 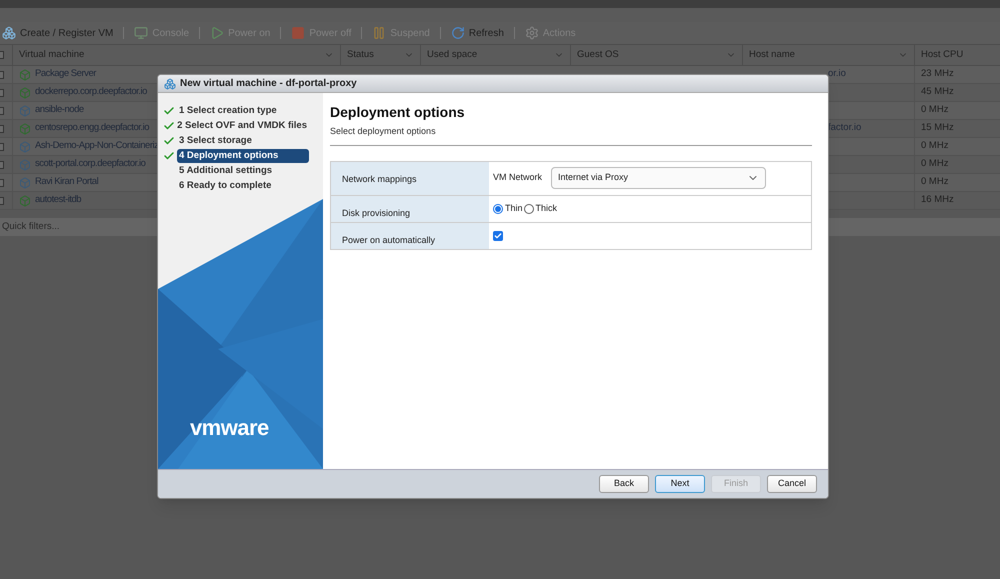 I want to click on play-icon, so click(x=217, y=33).